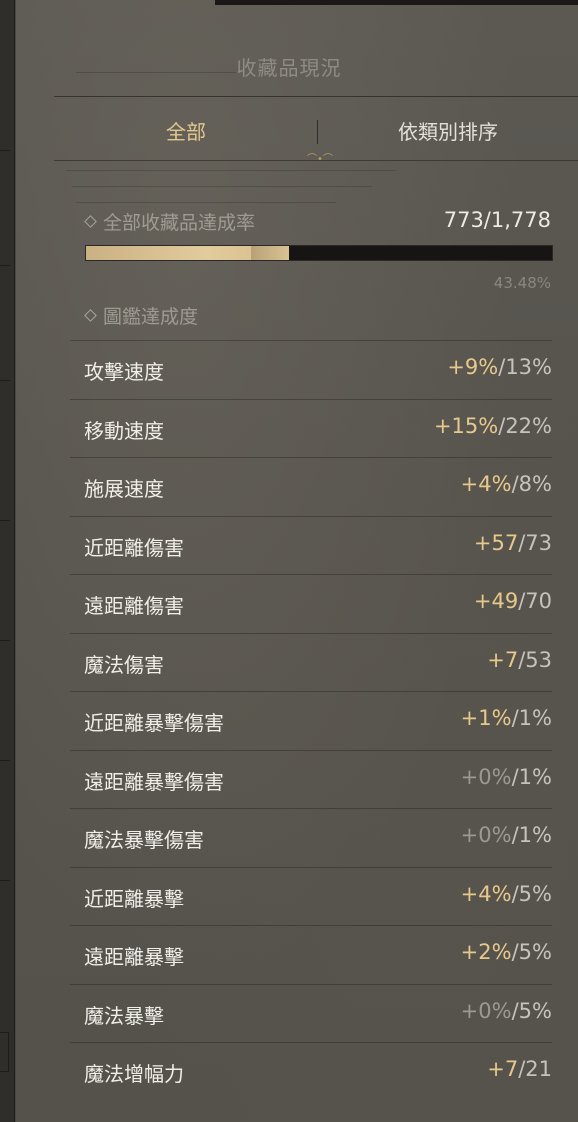 The width and height of the screenshot is (578, 1122). What do you see at coordinates (144, 840) in the screenshot?
I see `stat-label: 魔法暴擊傷害` at bounding box center [144, 840].